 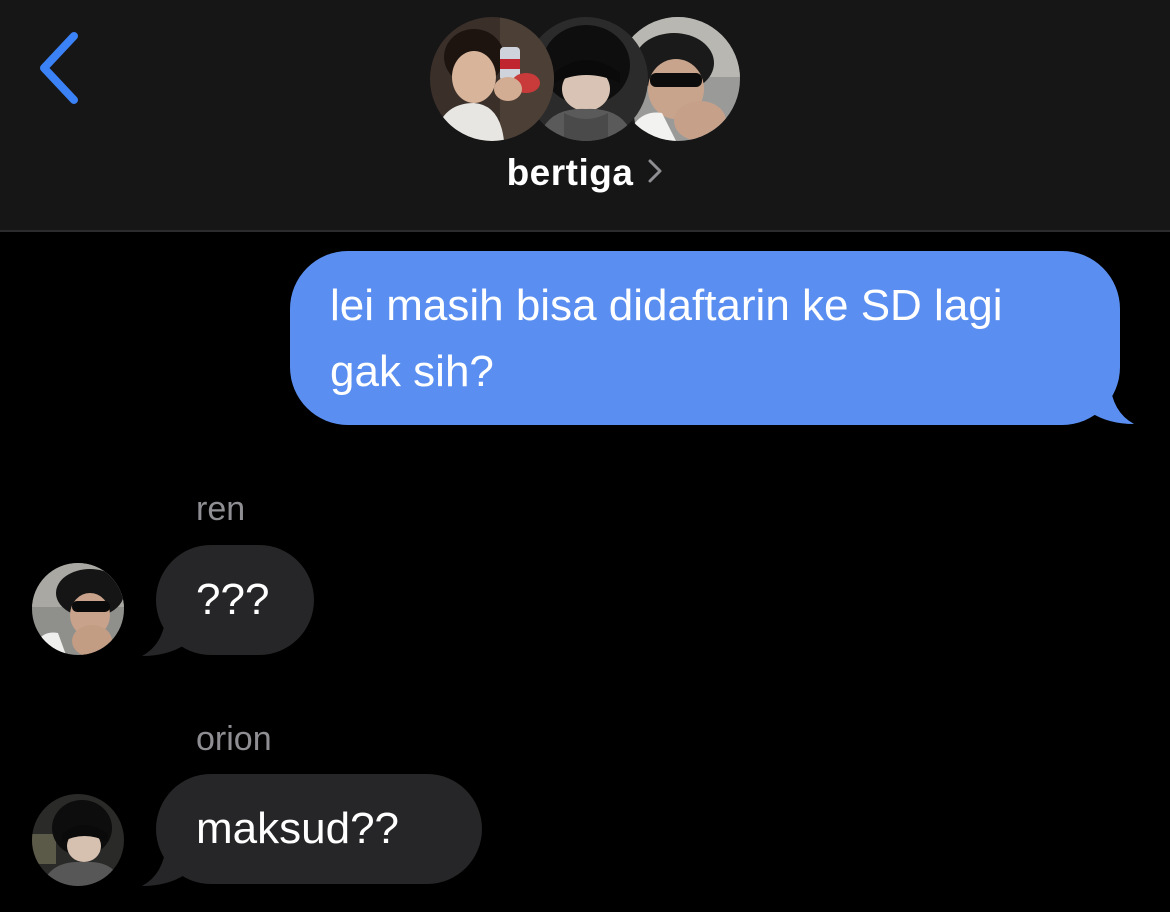 I want to click on message-text: ???, so click(x=233, y=599).